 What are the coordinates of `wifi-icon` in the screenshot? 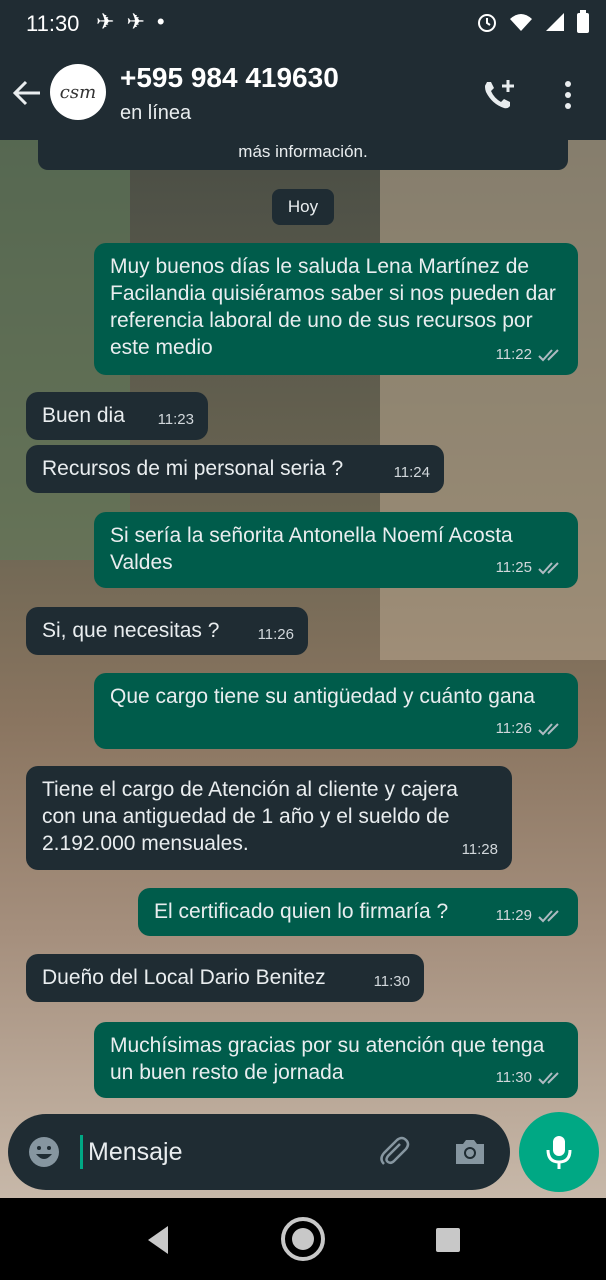 It's located at (521, 22).